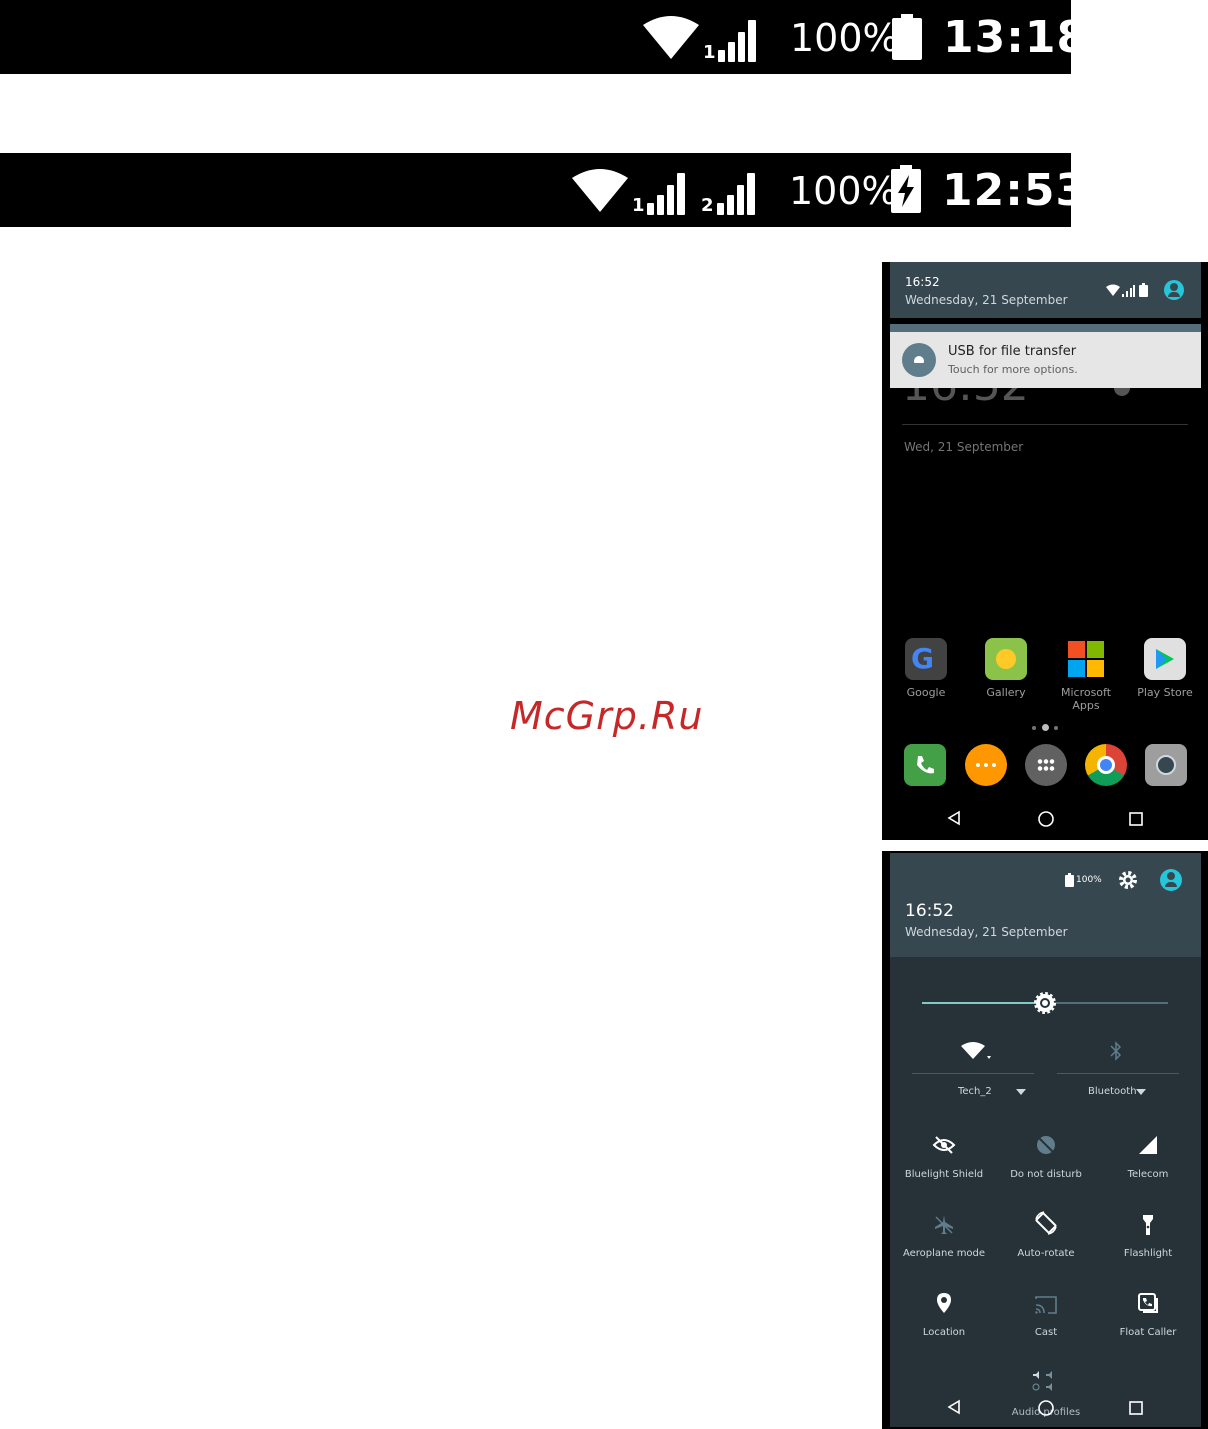  Describe the element at coordinates (926, 692) in the screenshot. I see `app-label: Google` at that location.